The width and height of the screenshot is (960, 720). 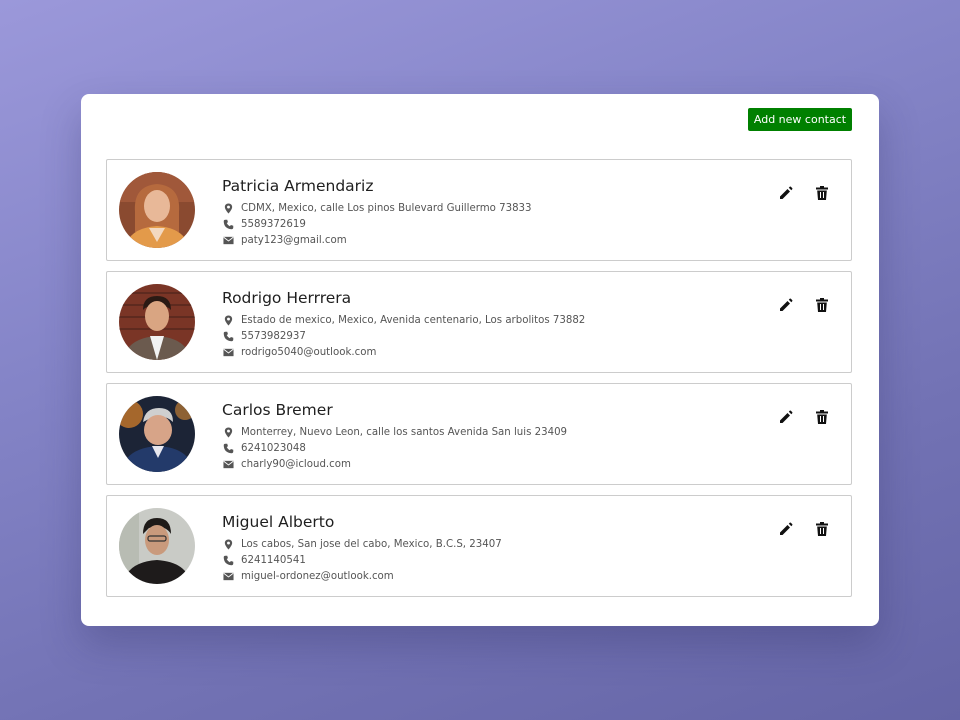 I want to click on add-new-contact-button: Add new contact, so click(x=800, y=119).